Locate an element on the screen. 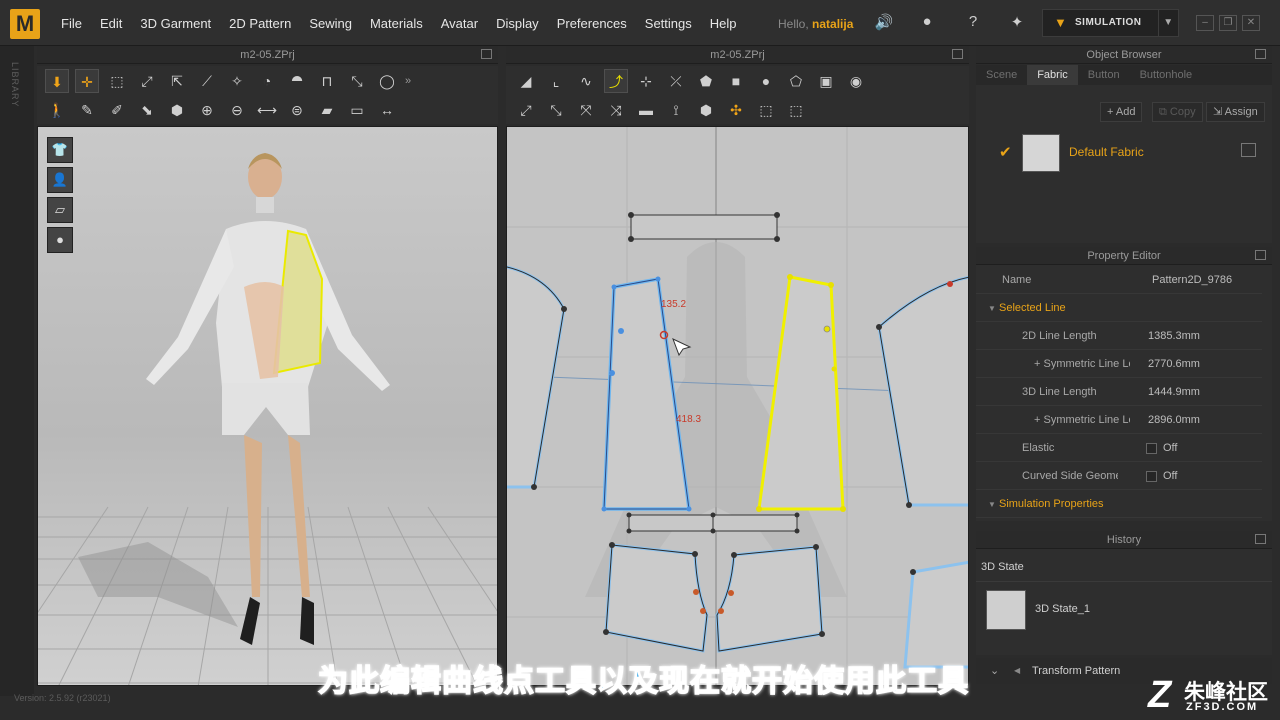 This screenshot has height=720, width=1280. assign-fabric-button: ⇲ Assign is located at coordinates (1235, 112).